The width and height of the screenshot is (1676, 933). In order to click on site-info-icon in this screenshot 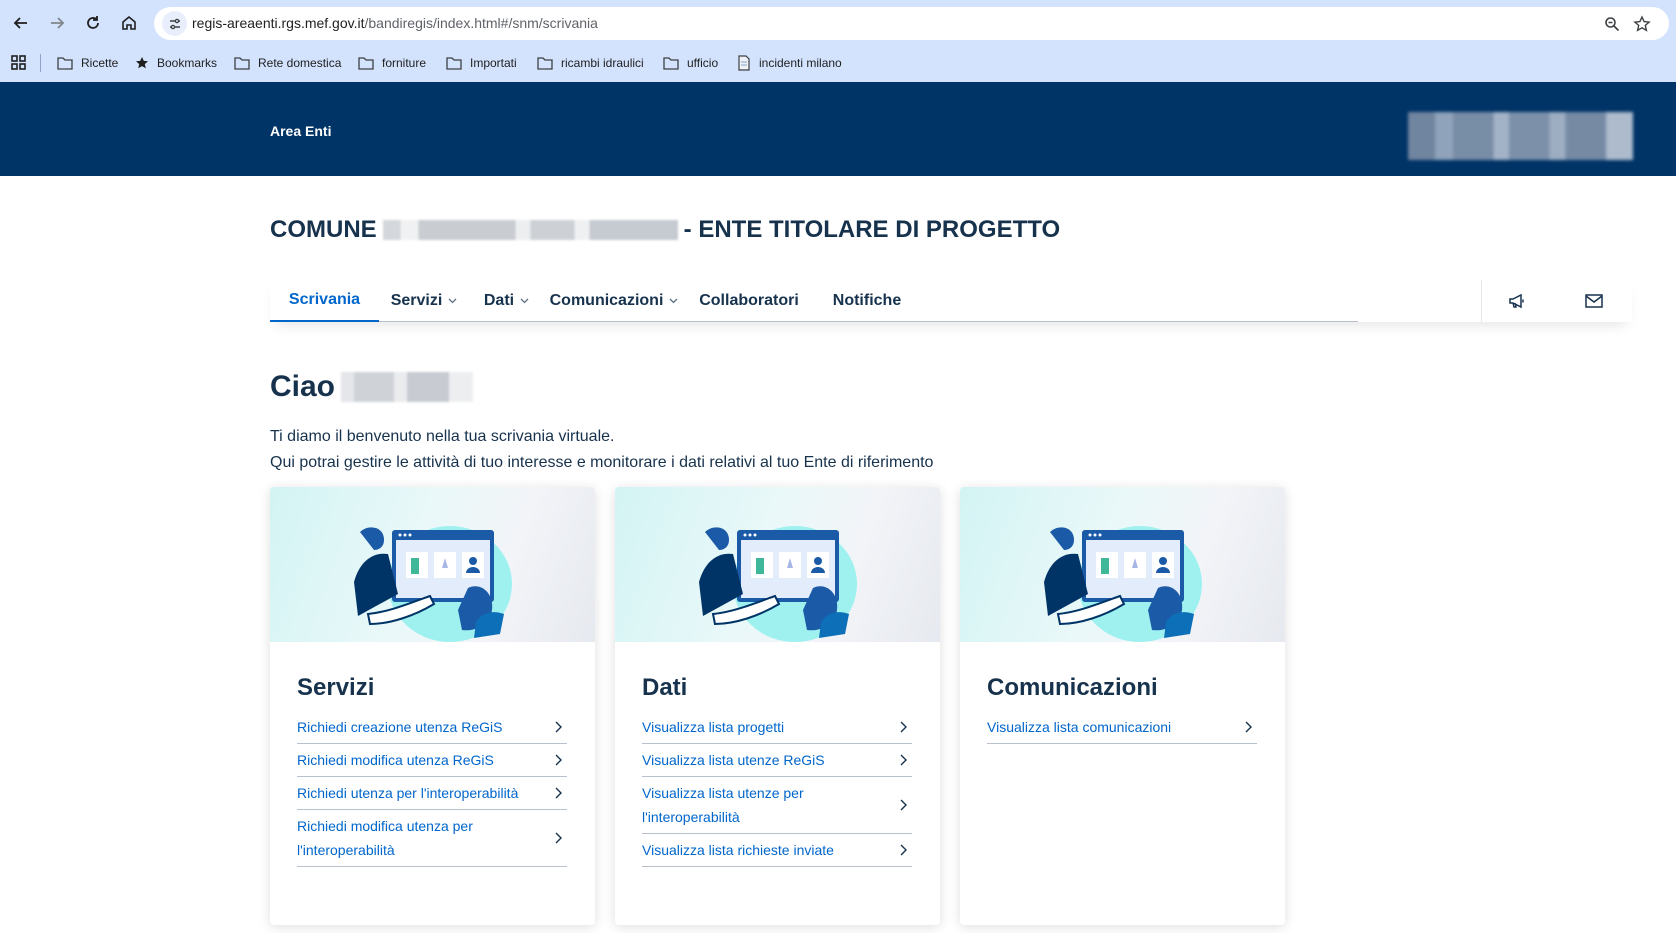, I will do `click(174, 23)`.